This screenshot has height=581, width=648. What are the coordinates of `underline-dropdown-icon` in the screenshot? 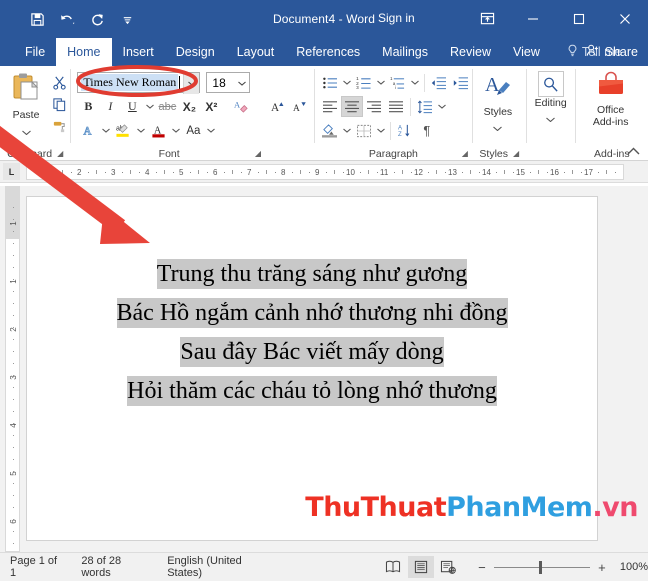 It's located at (149, 106).